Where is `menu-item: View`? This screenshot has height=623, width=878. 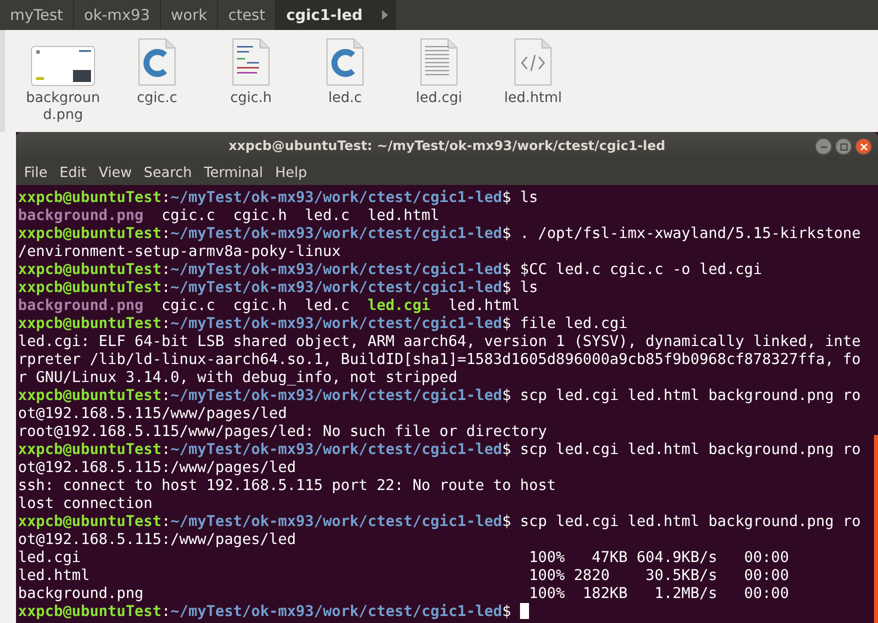
menu-item: View is located at coordinates (115, 172).